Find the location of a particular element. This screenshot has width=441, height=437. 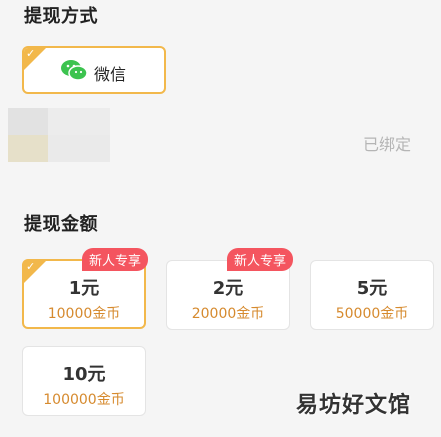

amount-option-1: ✓ 新人专享 1元 10000金币 is located at coordinates (85, 288).